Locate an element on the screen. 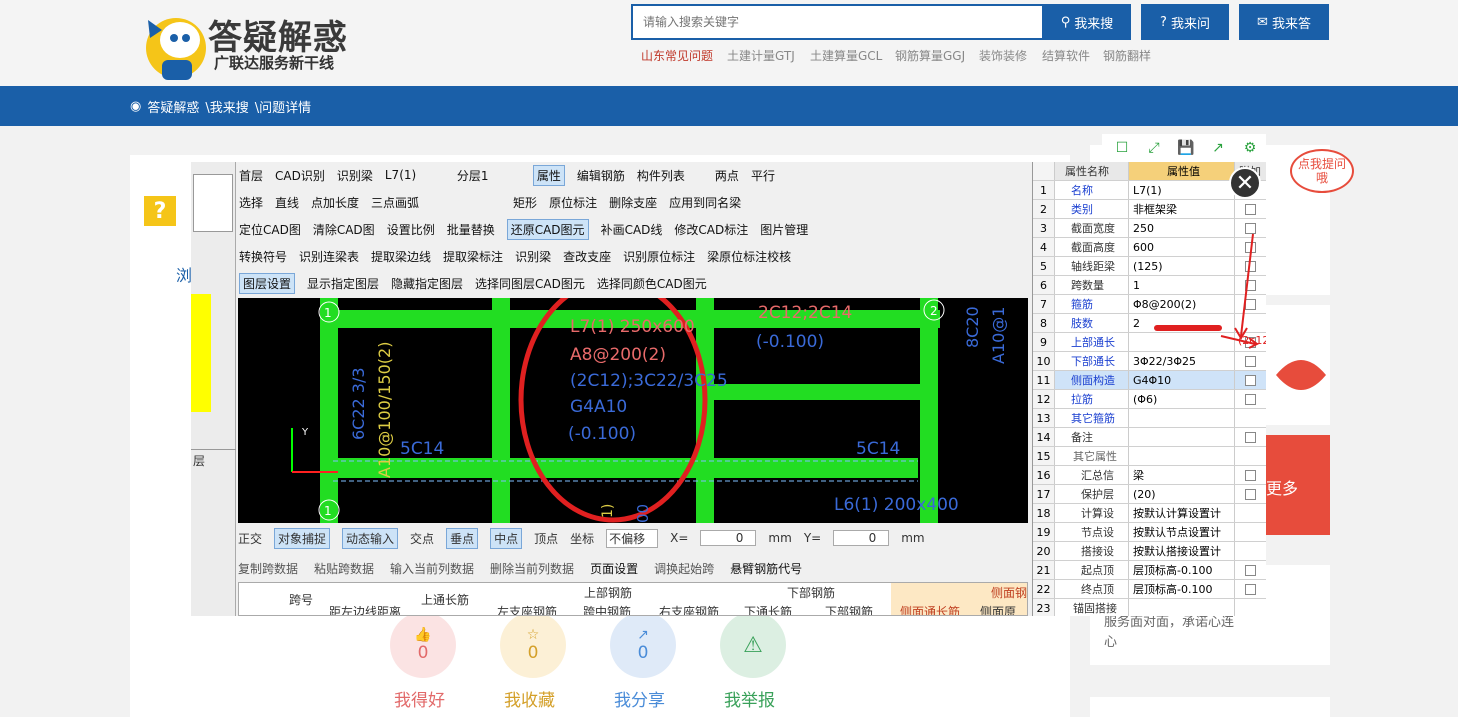 This screenshot has width=1458, height=717. property-value: L7(1) is located at coordinates (1182, 190).